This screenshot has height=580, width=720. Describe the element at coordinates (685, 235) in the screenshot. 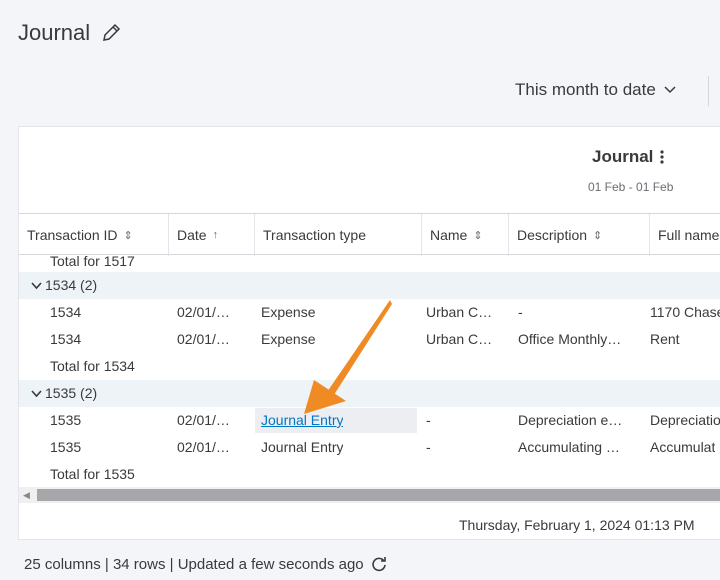

I see `column-header-full-name: Full name` at that location.